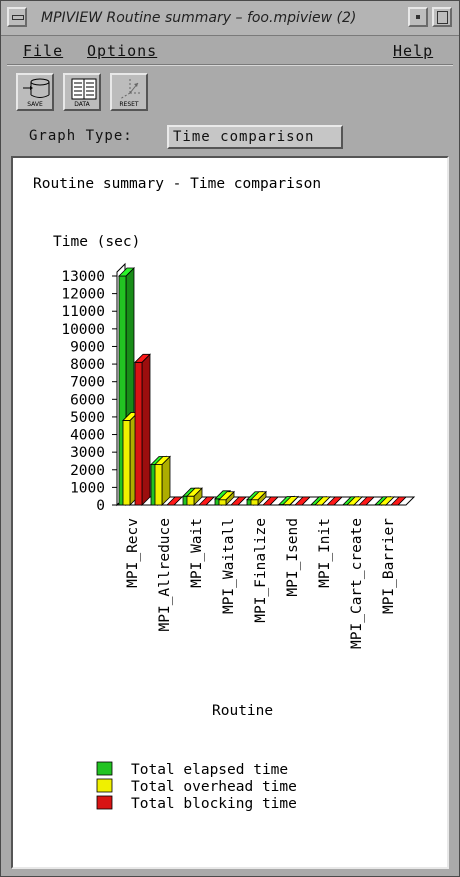 The width and height of the screenshot is (460, 877). I want to click on y-tick-label: 0, so click(100, 506).